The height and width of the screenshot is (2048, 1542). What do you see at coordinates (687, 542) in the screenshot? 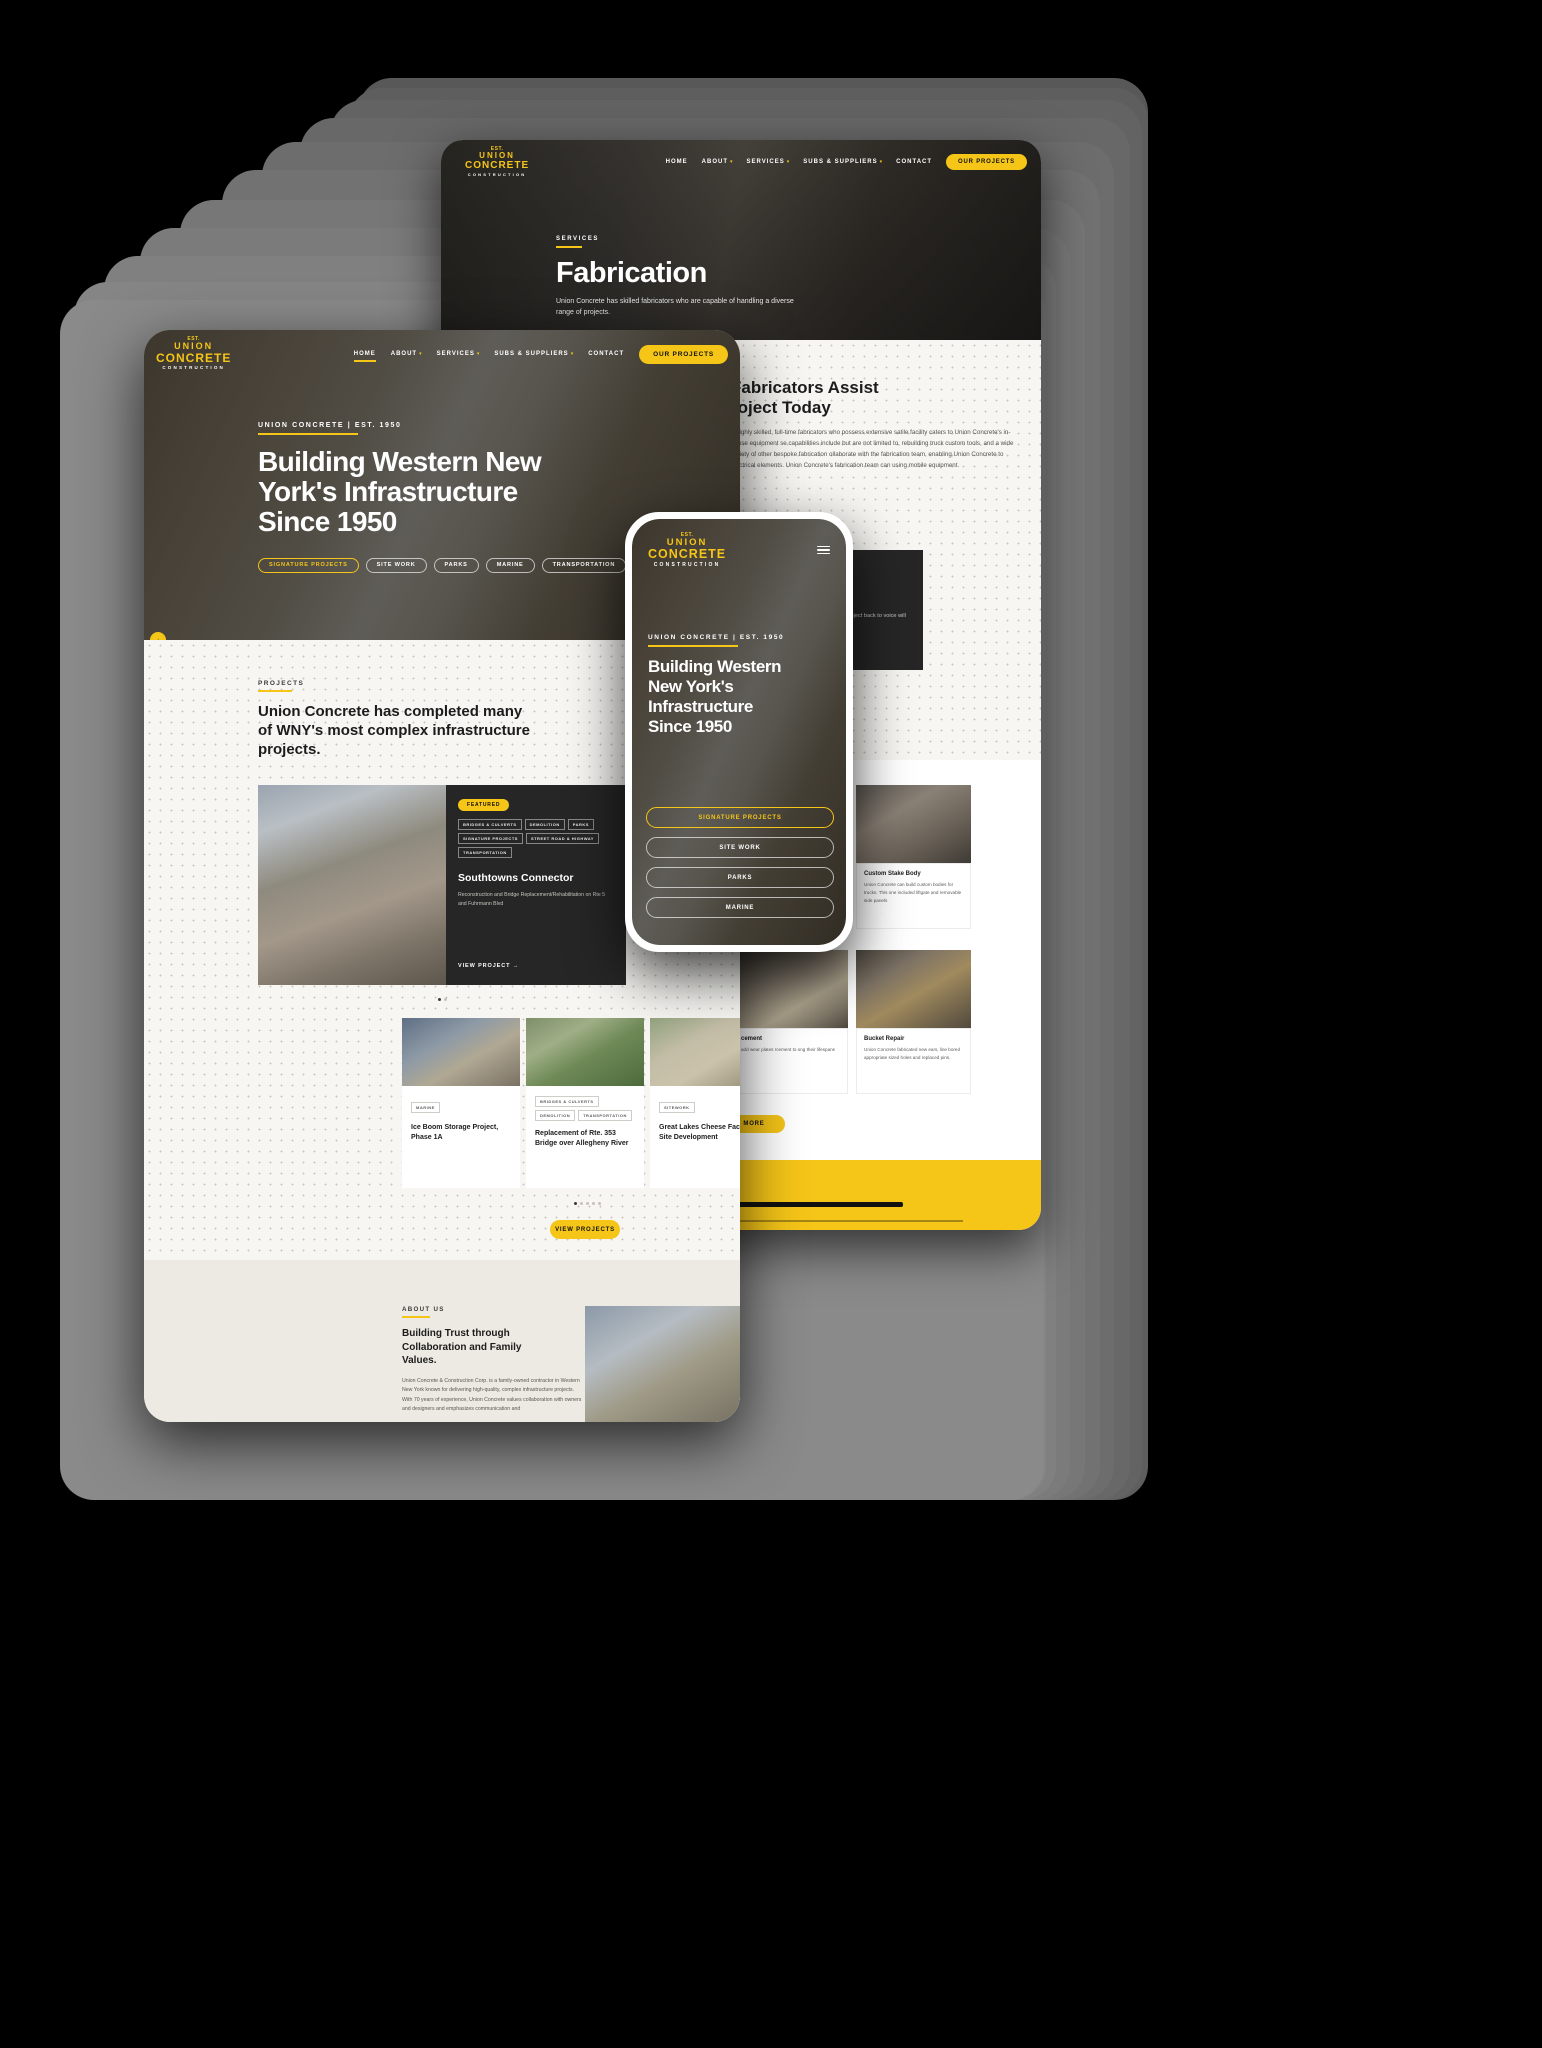
I see `phone-logo-union: UNION` at bounding box center [687, 542].